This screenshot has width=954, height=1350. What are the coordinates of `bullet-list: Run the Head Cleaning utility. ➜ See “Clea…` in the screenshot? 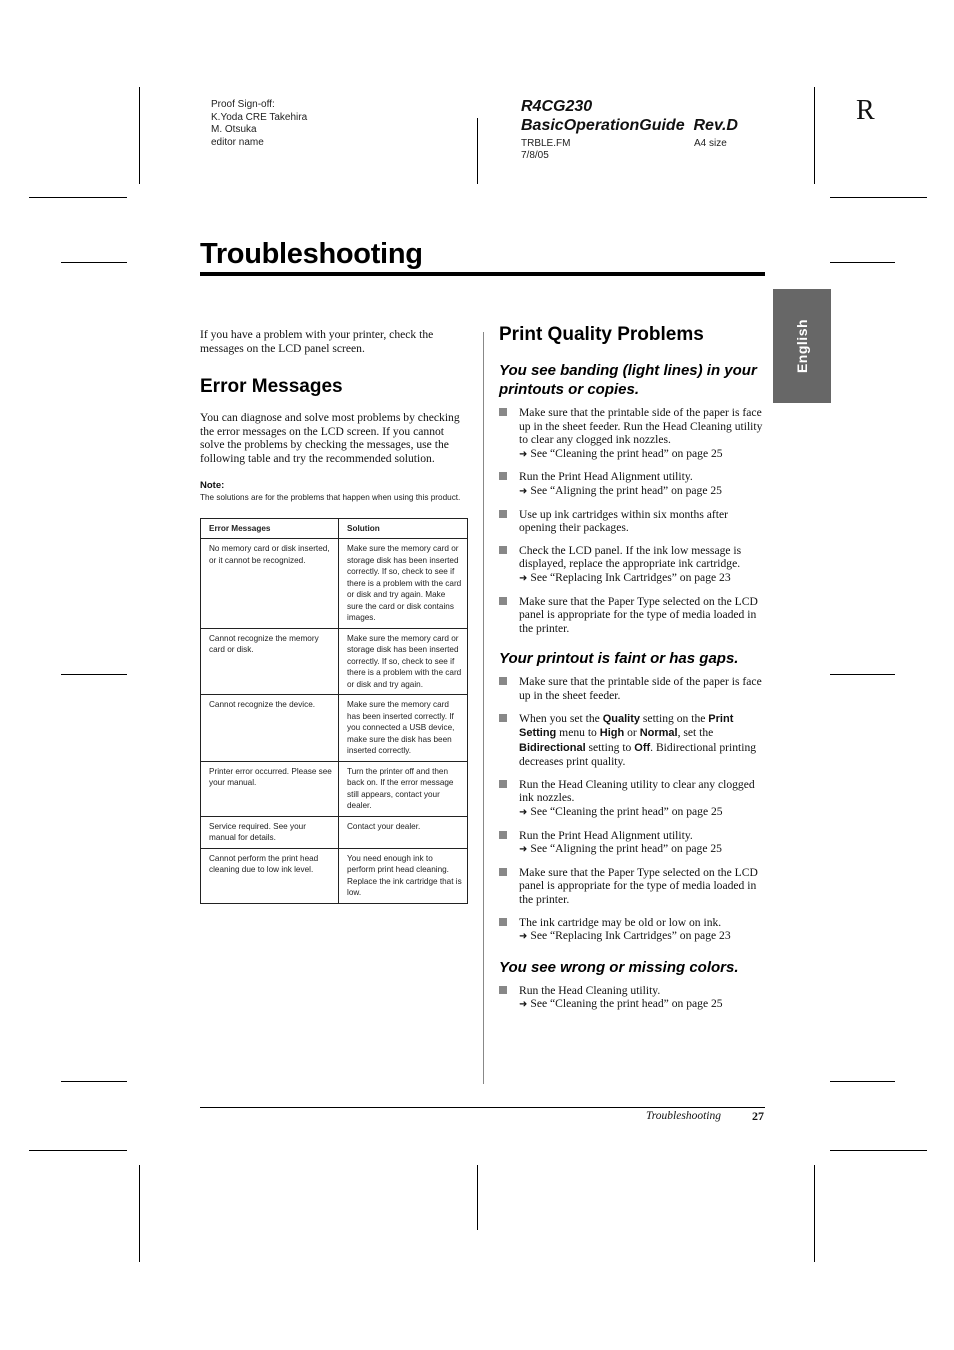 It's located at (633, 998).